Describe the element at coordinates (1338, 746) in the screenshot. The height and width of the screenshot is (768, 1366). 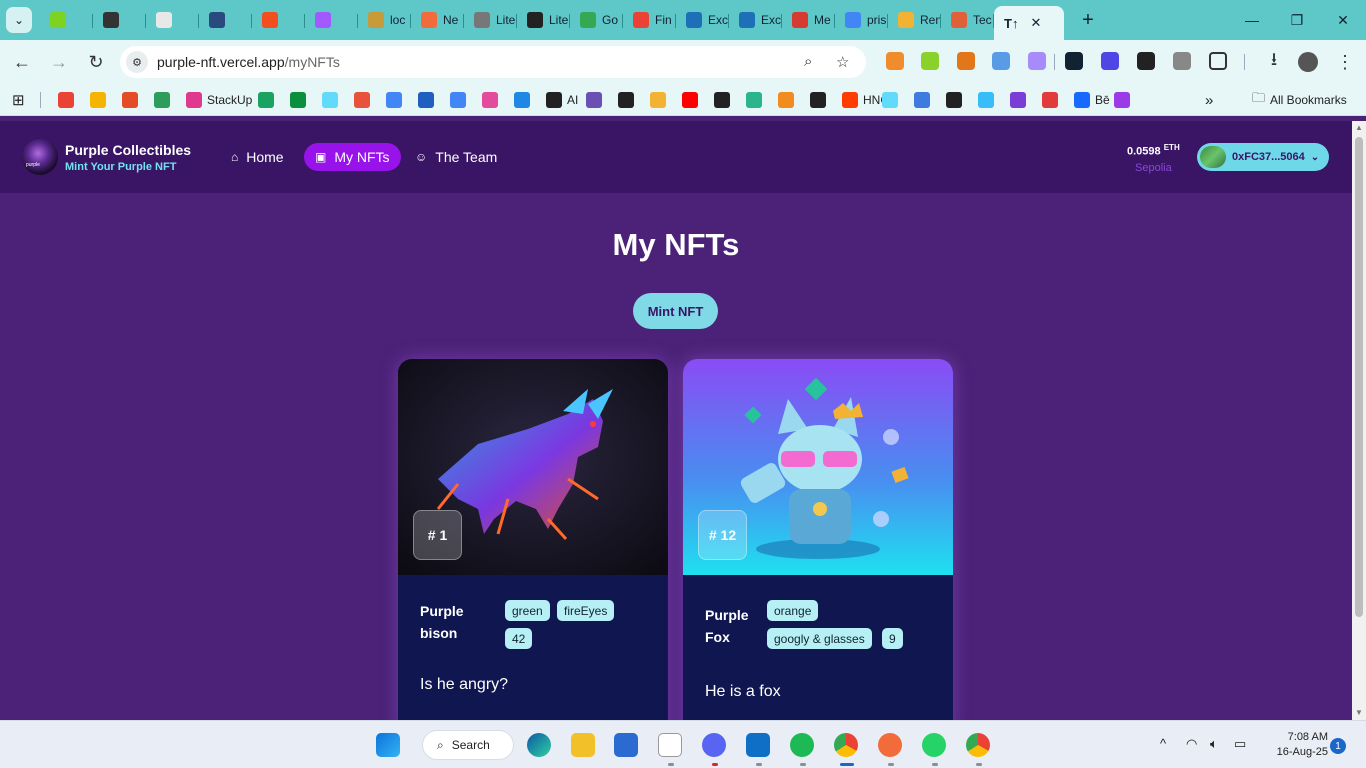
I see `notification-badge: 1` at that location.